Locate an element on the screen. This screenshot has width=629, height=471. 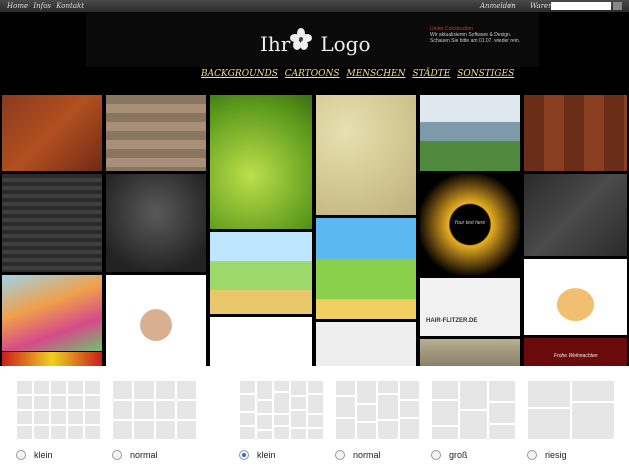
gallery-tile-gold-circle: Your text here is located at coordinates (470, 224).